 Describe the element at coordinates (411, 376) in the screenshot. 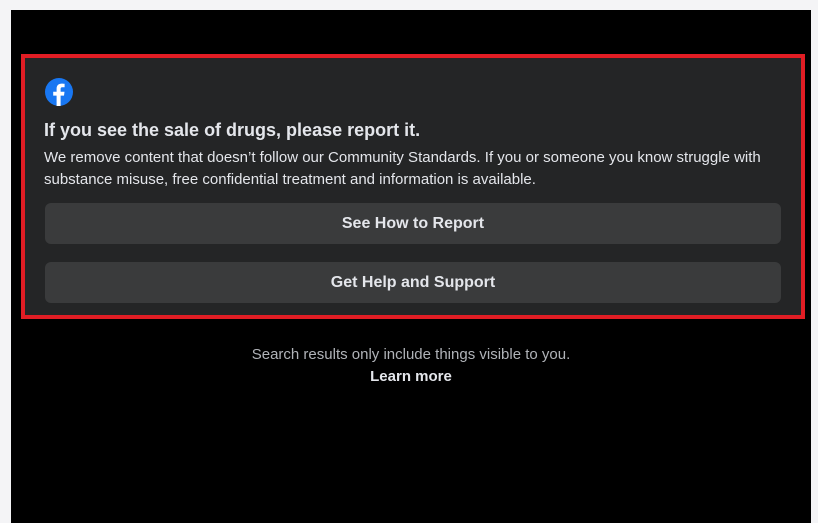

I see `learn-more-link: Learn more` at that location.